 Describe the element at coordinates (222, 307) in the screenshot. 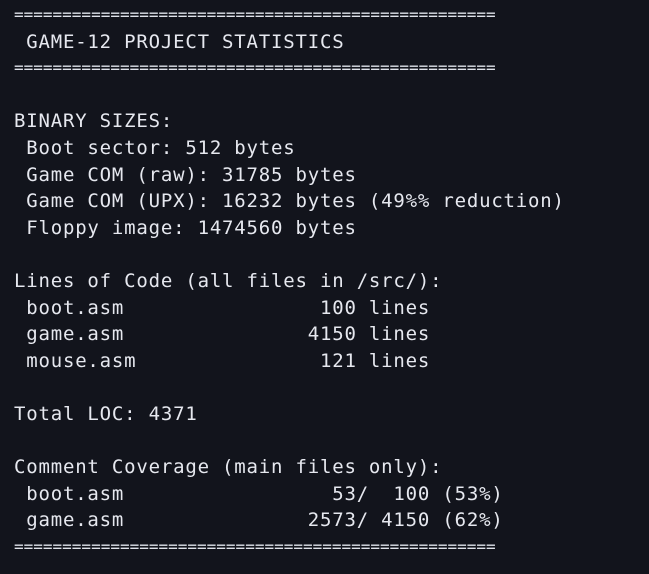

I see `loc-row-boot: boot.asm 100 lines` at that location.